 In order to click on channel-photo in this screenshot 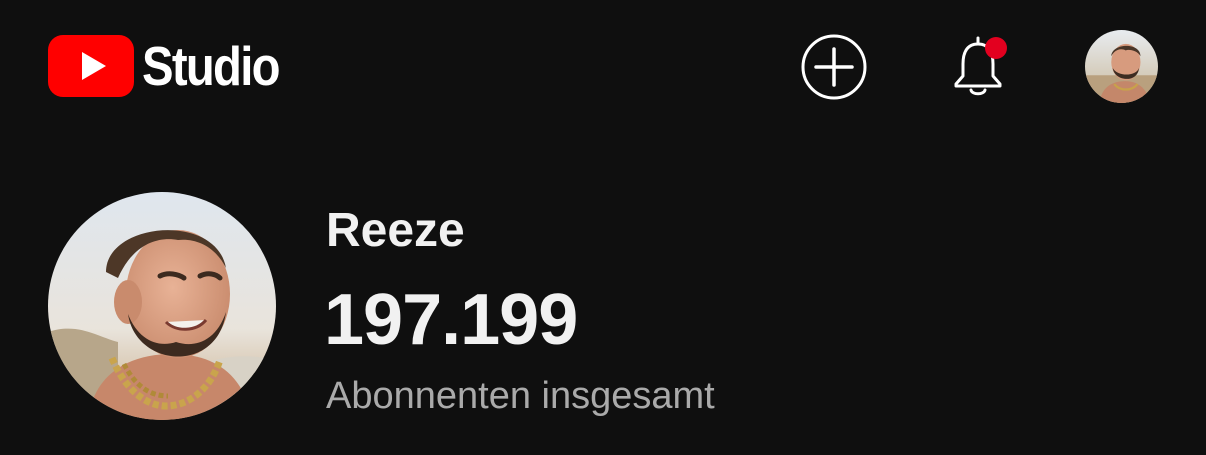, I will do `click(162, 306)`.